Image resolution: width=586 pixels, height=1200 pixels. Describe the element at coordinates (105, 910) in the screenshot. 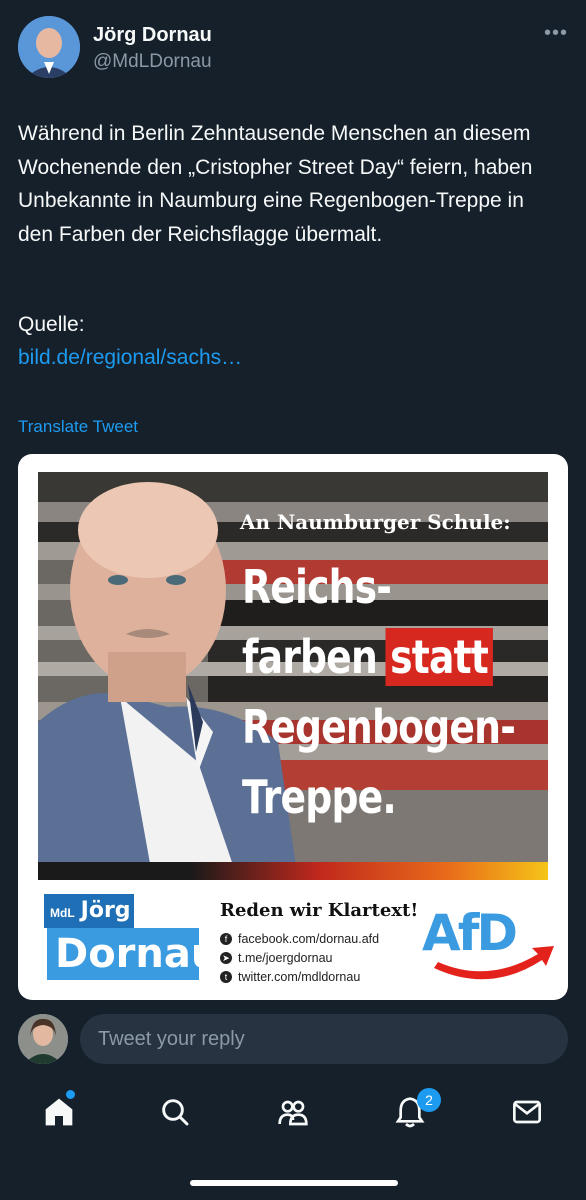

I see `first-name-text: Jörg` at that location.